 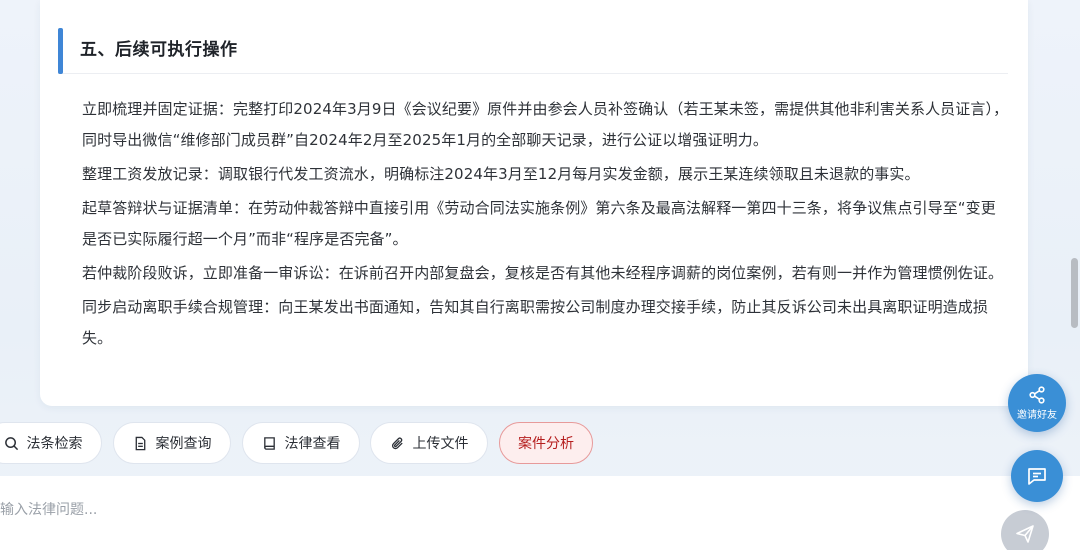 I want to click on chat-bubble-icon, so click(x=1037, y=476).